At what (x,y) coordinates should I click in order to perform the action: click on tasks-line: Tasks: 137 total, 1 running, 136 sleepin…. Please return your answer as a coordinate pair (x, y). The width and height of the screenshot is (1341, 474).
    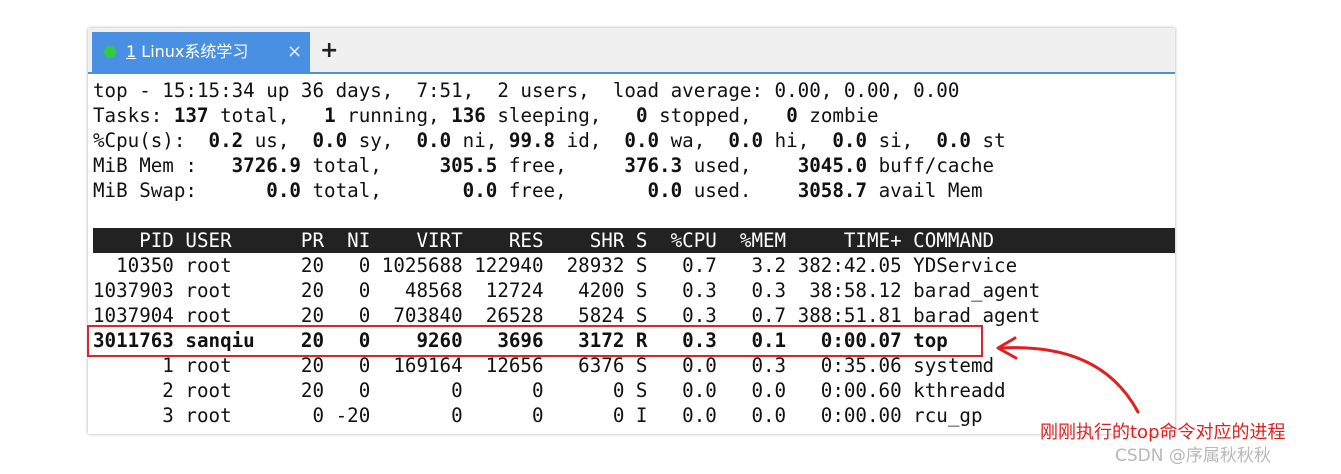
    Looking at the image, I should click on (486, 115).